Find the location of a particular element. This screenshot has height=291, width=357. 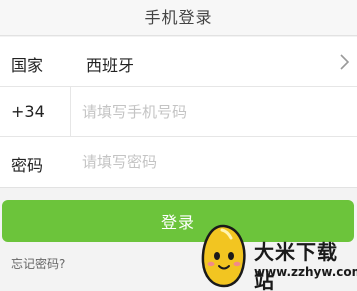

page-title: 手机登录 is located at coordinates (178, 17).